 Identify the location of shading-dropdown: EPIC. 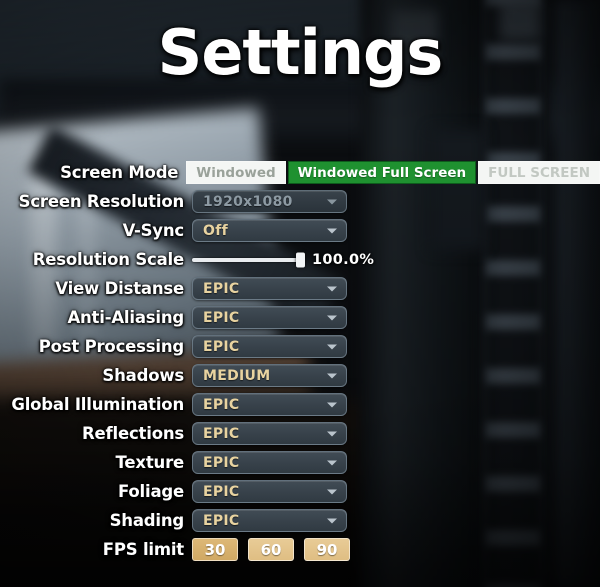
(269, 520).